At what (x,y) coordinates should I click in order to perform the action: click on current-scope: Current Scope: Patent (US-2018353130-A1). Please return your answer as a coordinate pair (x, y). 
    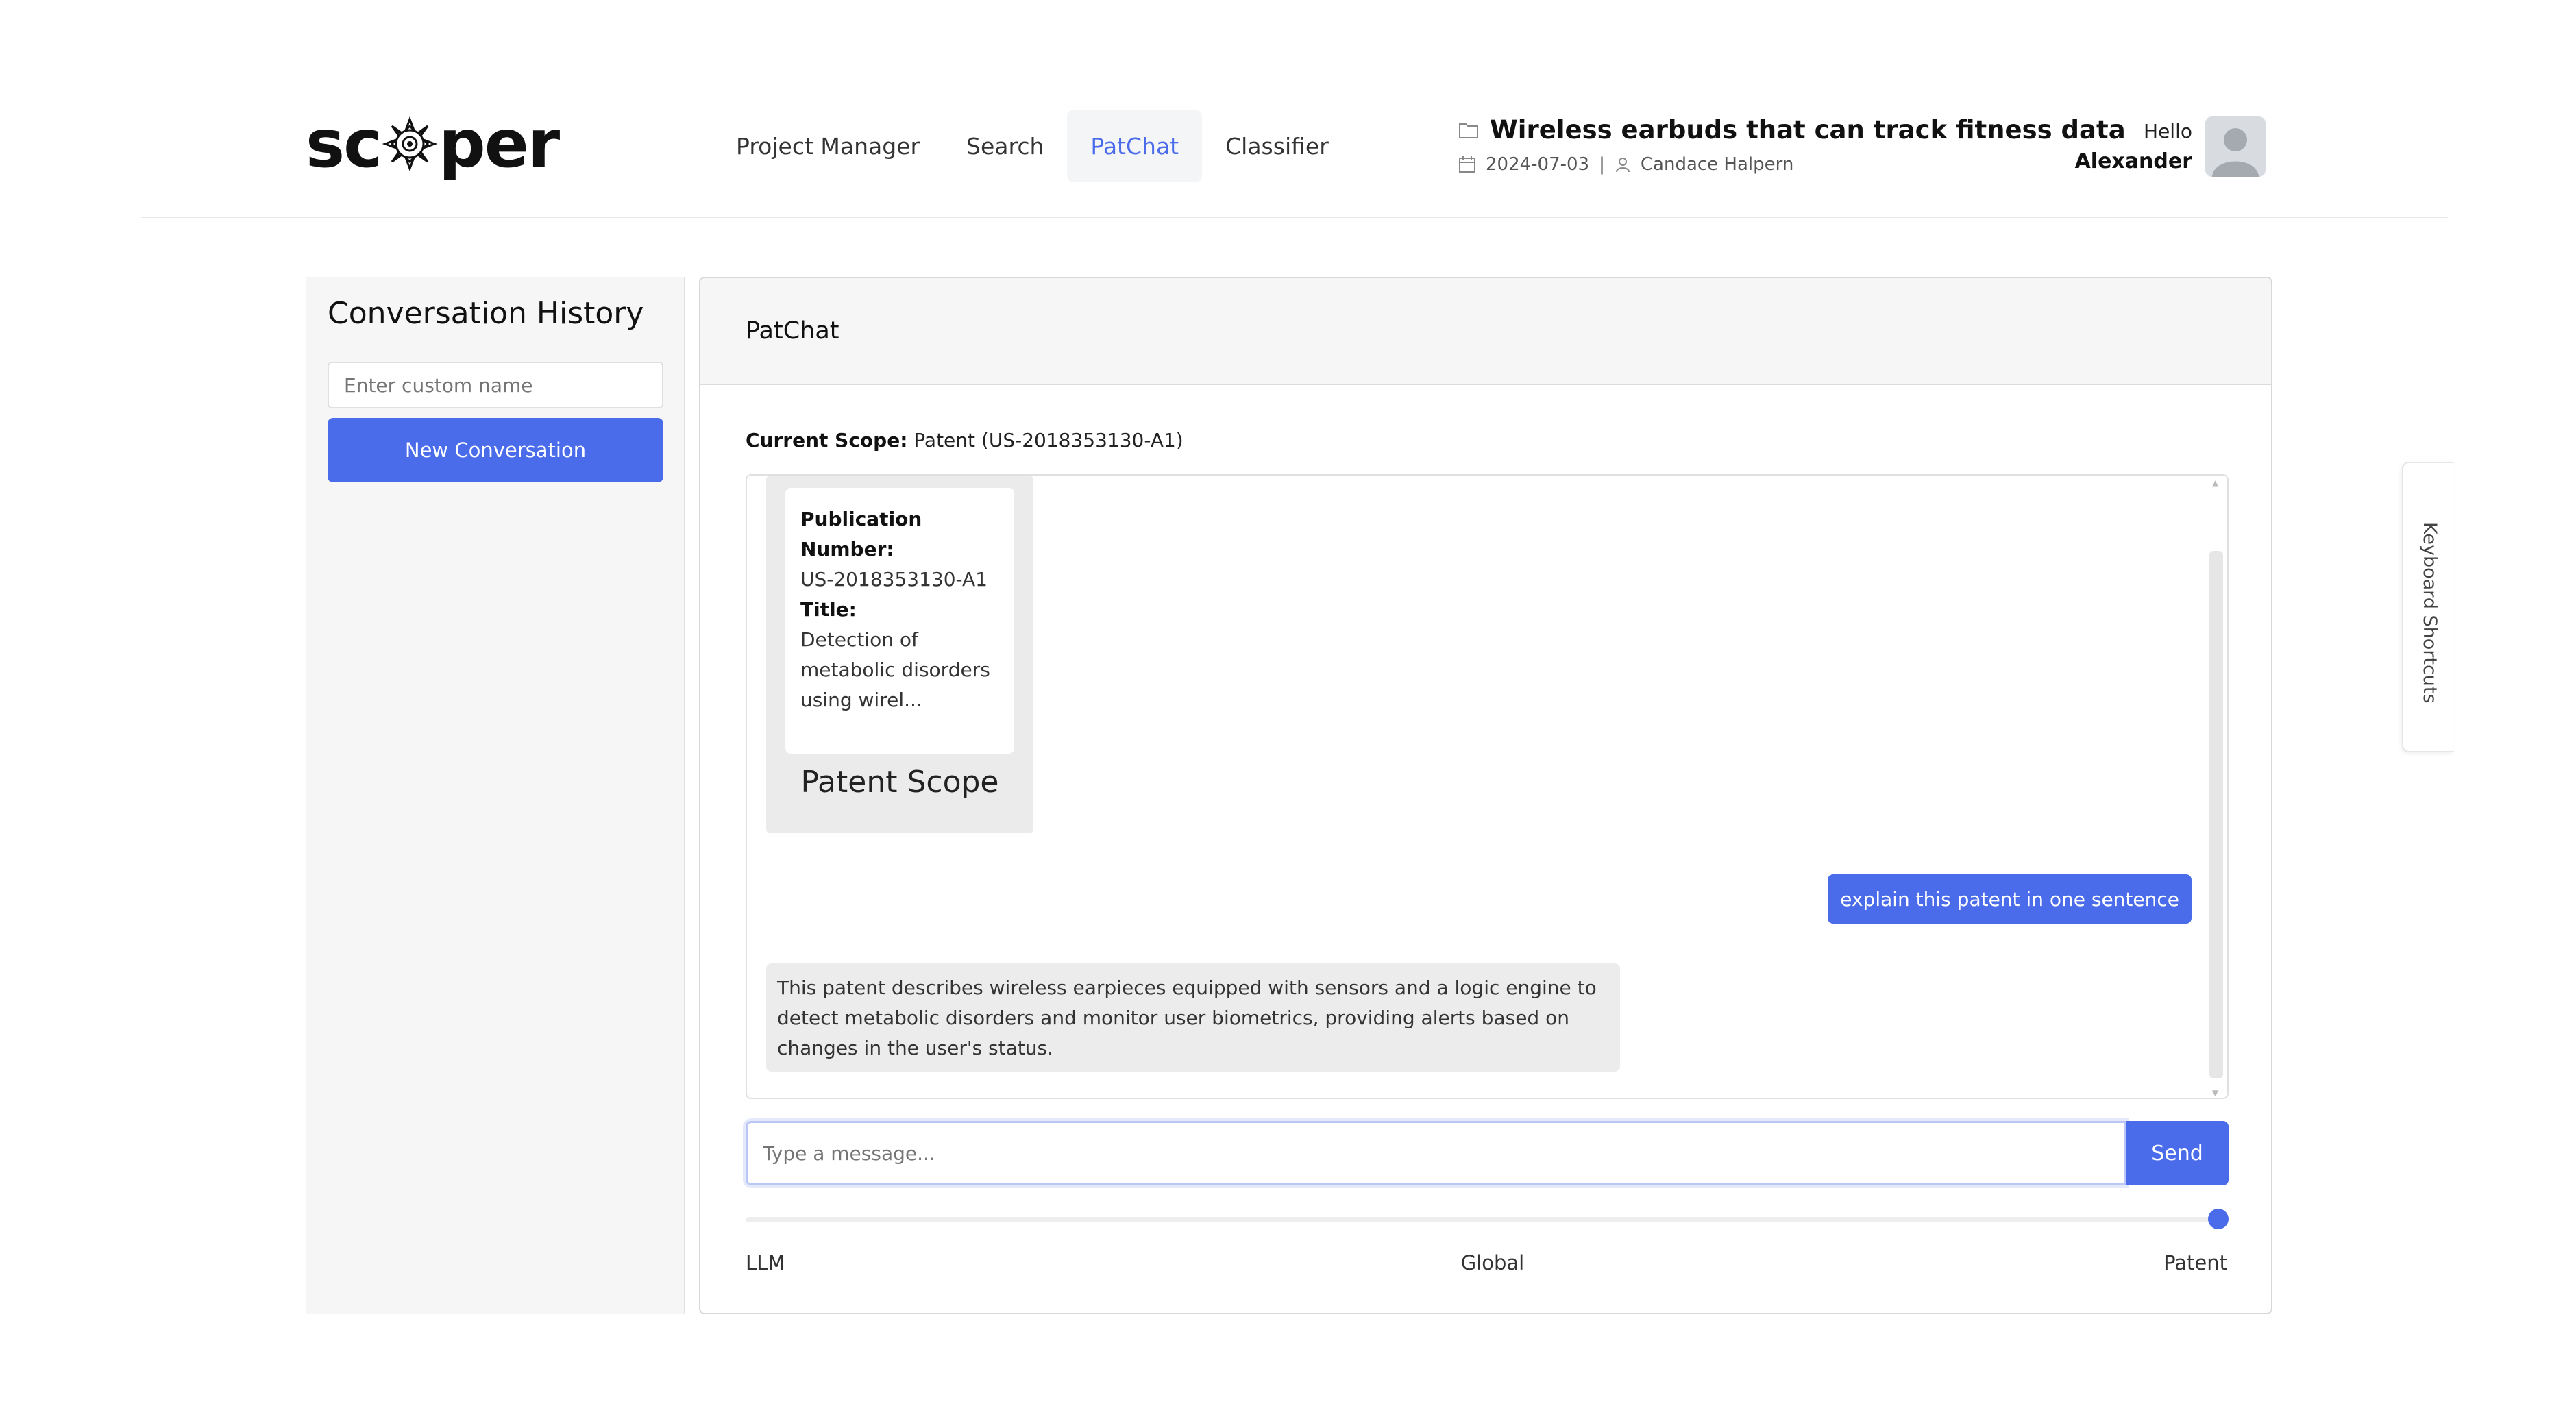
    Looking at the image, I should click on (965, 440).